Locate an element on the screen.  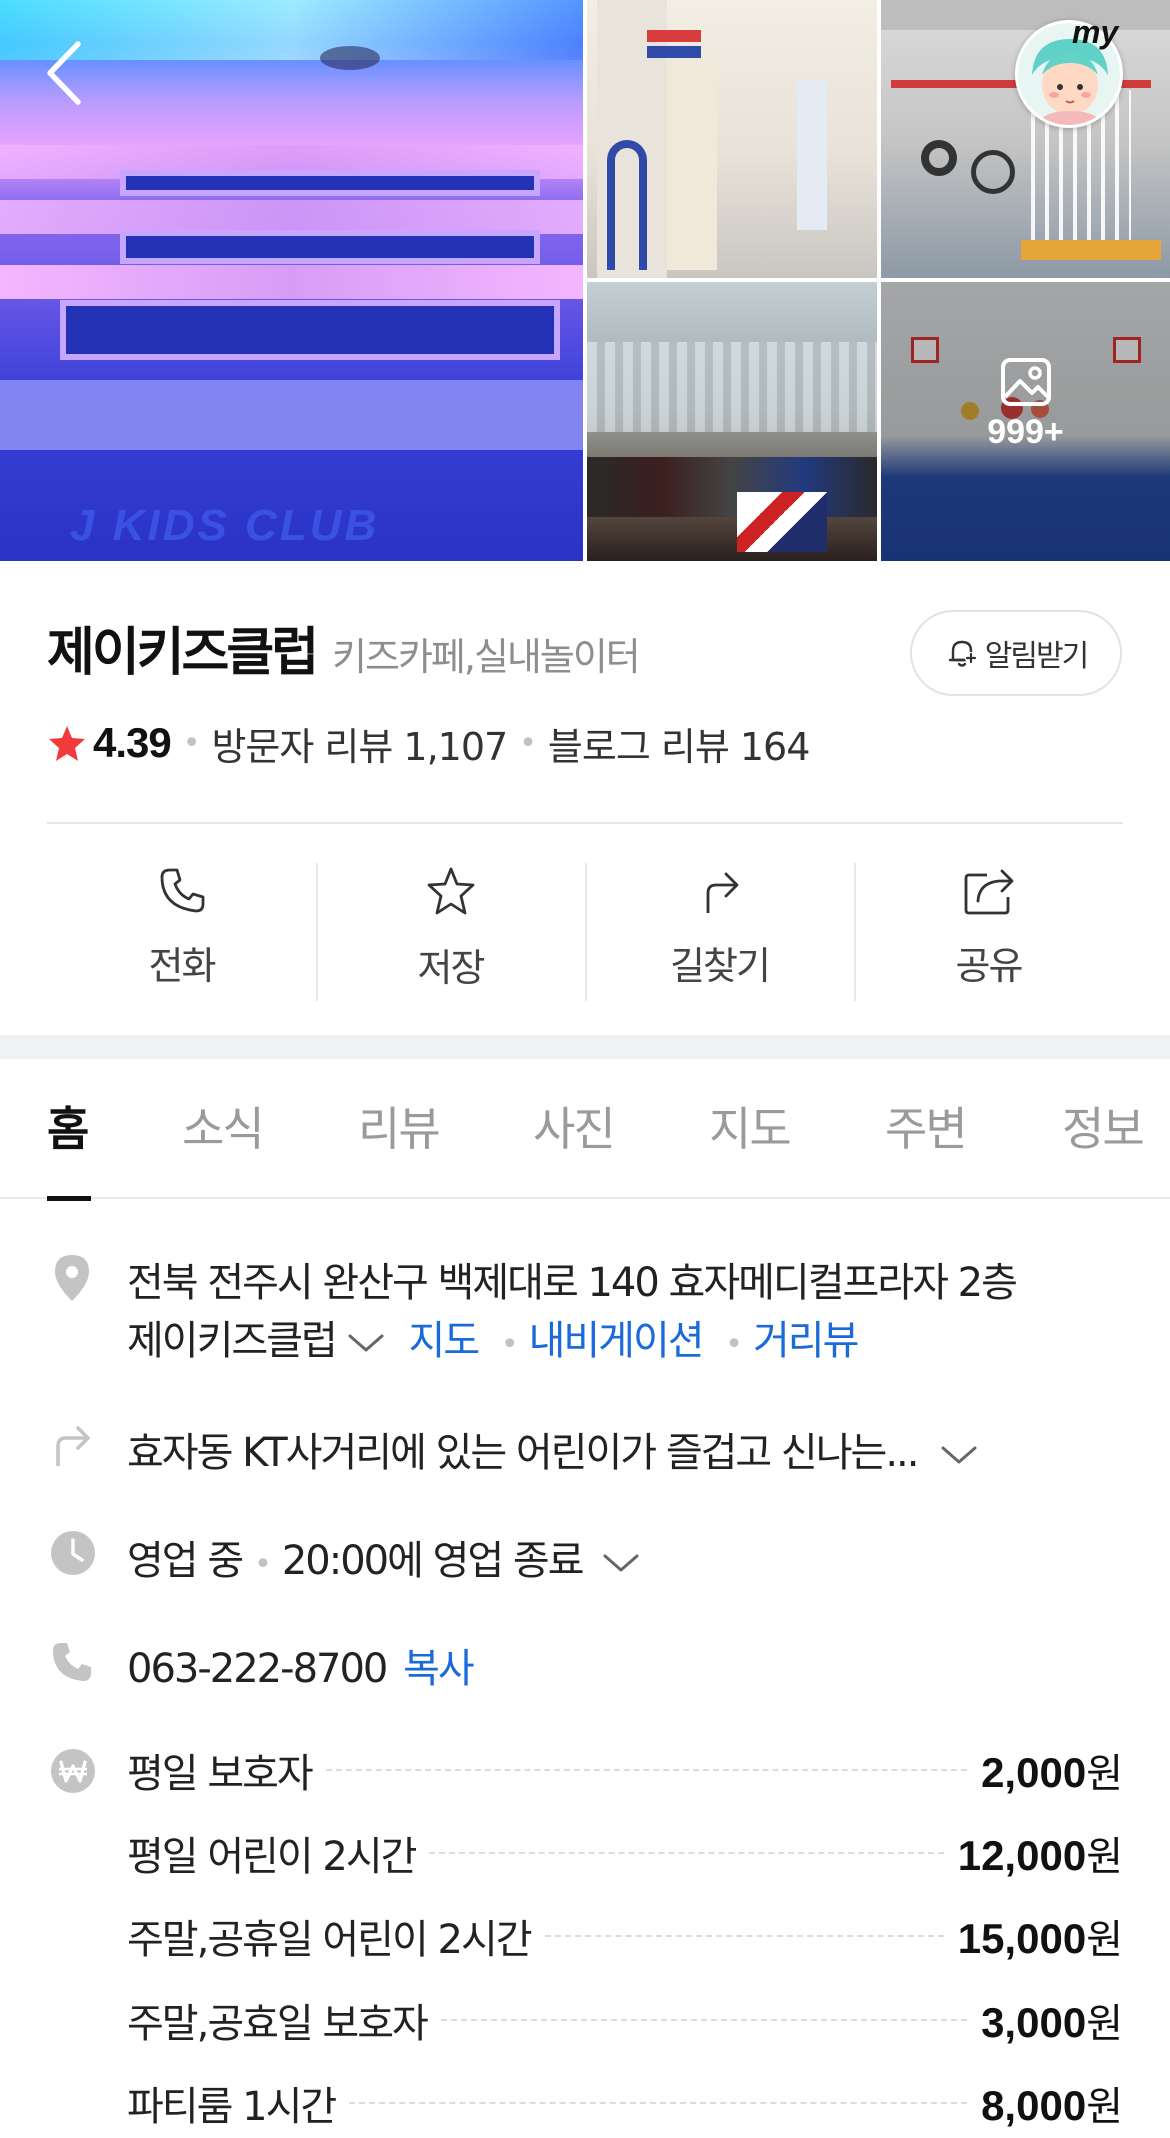
bell-plus-icon is located at coordinates (962, 653).